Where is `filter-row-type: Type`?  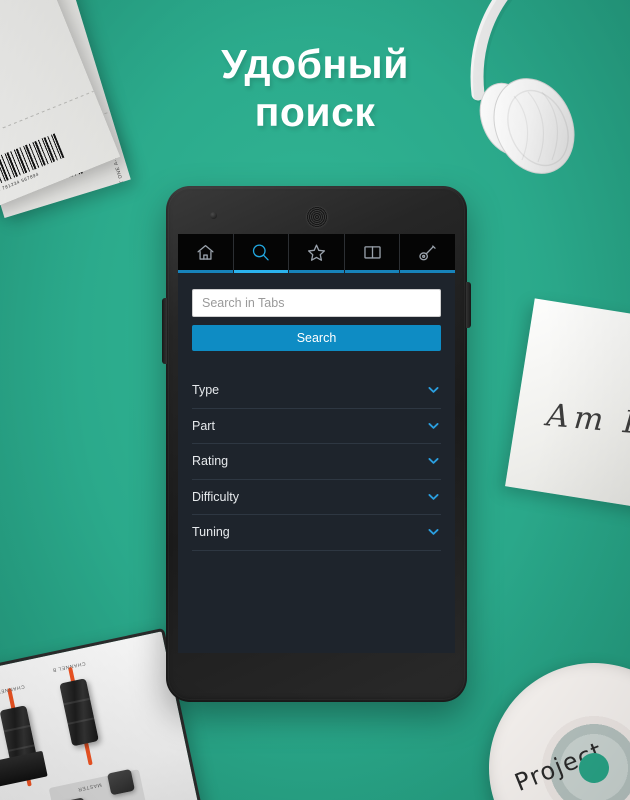 filter-row-type: Type is located at coordinates (316, 391).